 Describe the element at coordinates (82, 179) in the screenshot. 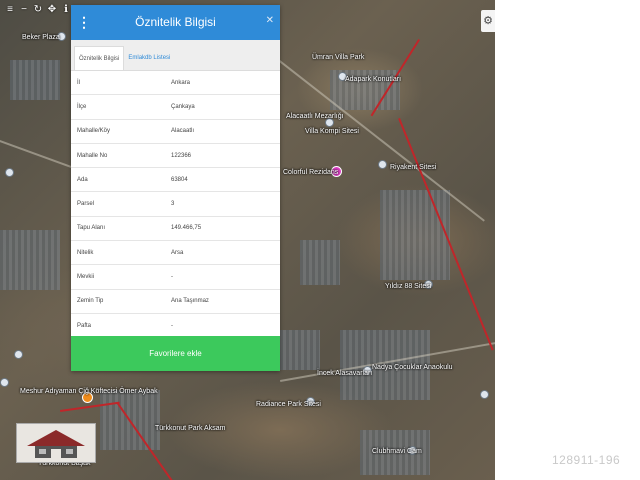

I see `attr-key: Ada` at that location.